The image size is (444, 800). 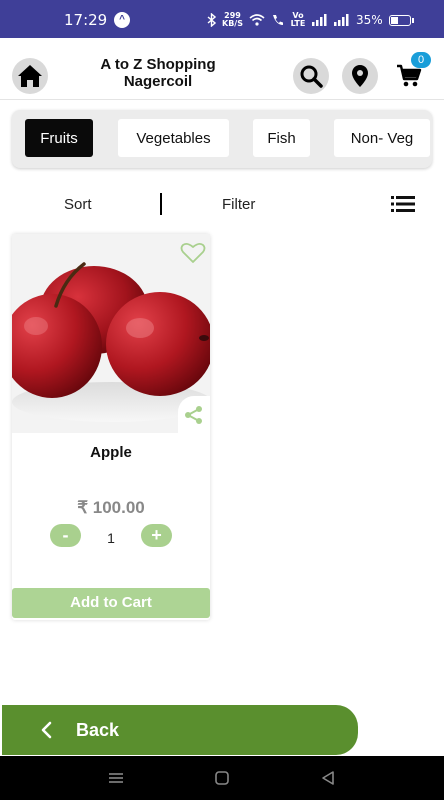 I want to click on sort-filter-bar: Sort Filter, so click(x=222, y=204).